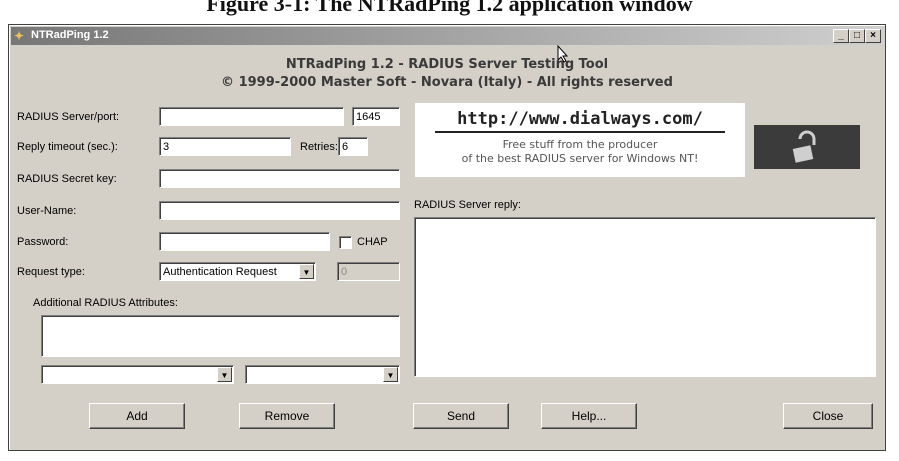 The height and width of the screenshot is (461, 899). Describe the element at coordinates (47, 211) in the screenshot. I see `username-label: User-Name:` at that location.